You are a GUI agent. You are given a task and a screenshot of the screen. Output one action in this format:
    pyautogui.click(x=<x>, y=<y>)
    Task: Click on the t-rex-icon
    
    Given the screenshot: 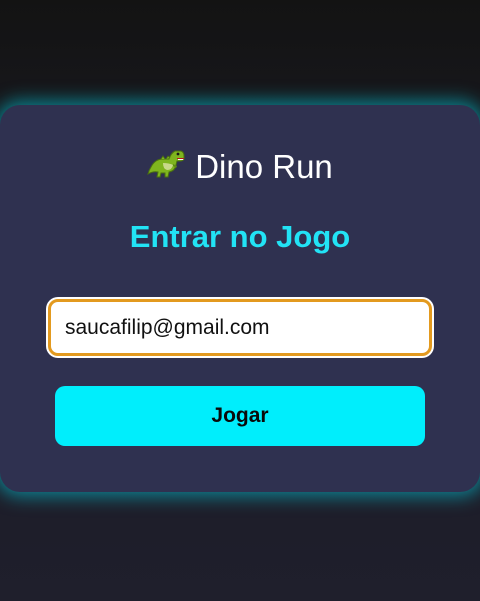 What is the action you would take?
    pyautogui.click(x=166, y=166)
    